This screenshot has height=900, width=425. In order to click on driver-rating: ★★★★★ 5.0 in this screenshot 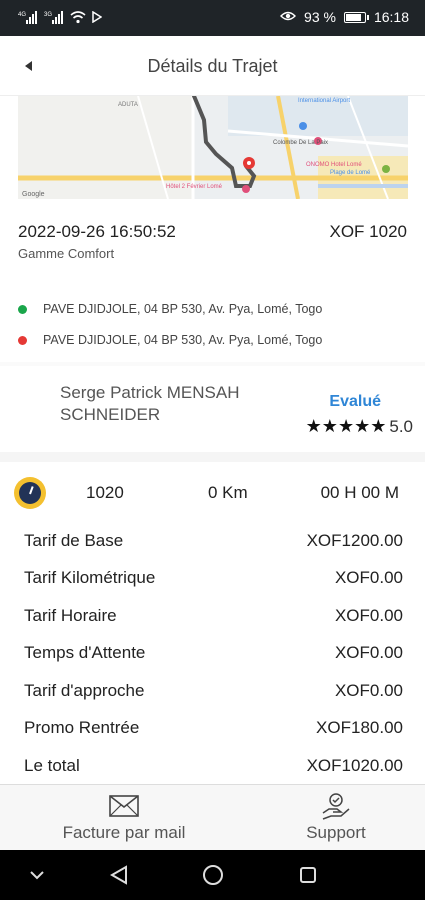, I will do `click(359, 426)`.